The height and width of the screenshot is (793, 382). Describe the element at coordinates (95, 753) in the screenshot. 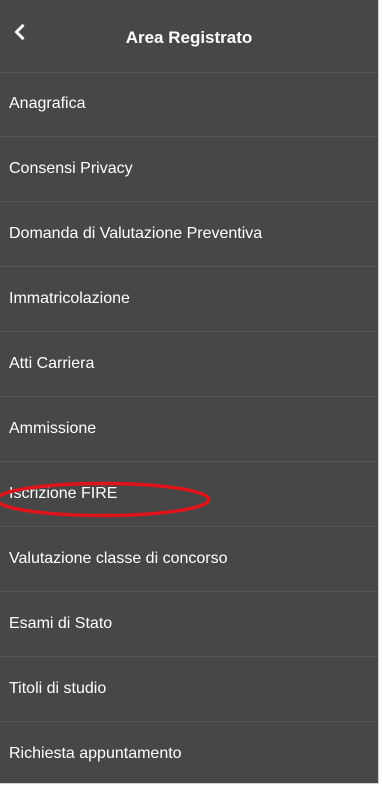

I see `menu-item-label: Richiesta appuntamento` at that location.